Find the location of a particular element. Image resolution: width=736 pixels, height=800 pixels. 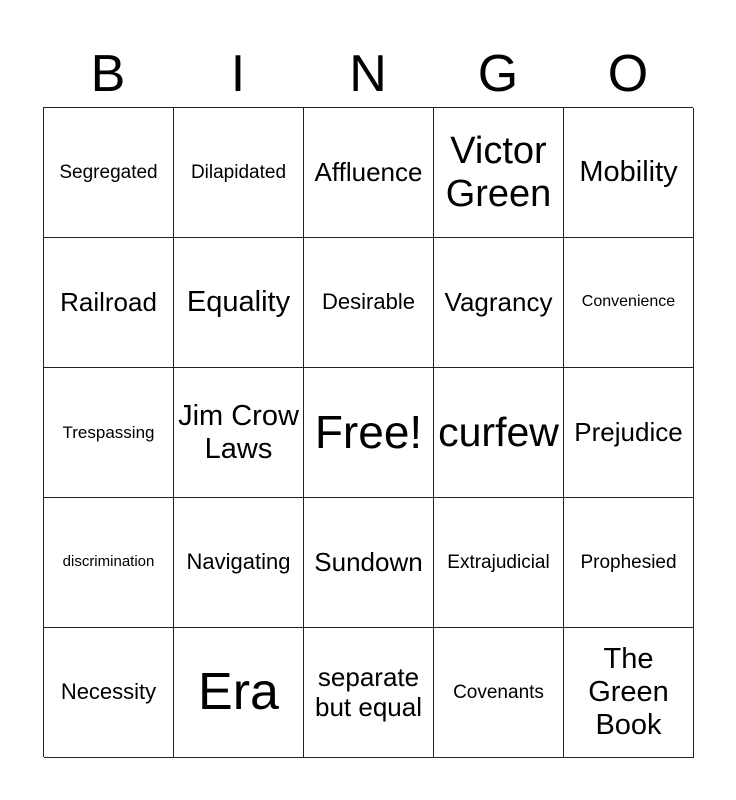

header-letter-g: G is located at coordinates (498, 74).